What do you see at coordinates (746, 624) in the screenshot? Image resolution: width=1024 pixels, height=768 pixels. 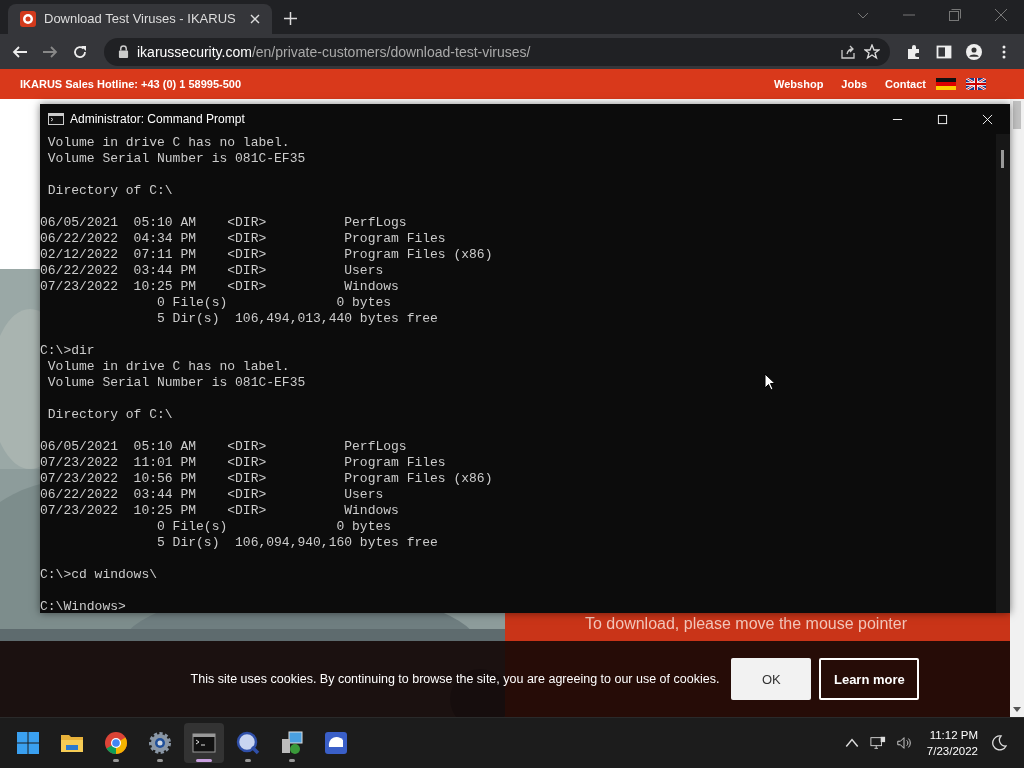 I see `download-instructions: To download, please move the mouse pointer` at bounding box center [746, 624].